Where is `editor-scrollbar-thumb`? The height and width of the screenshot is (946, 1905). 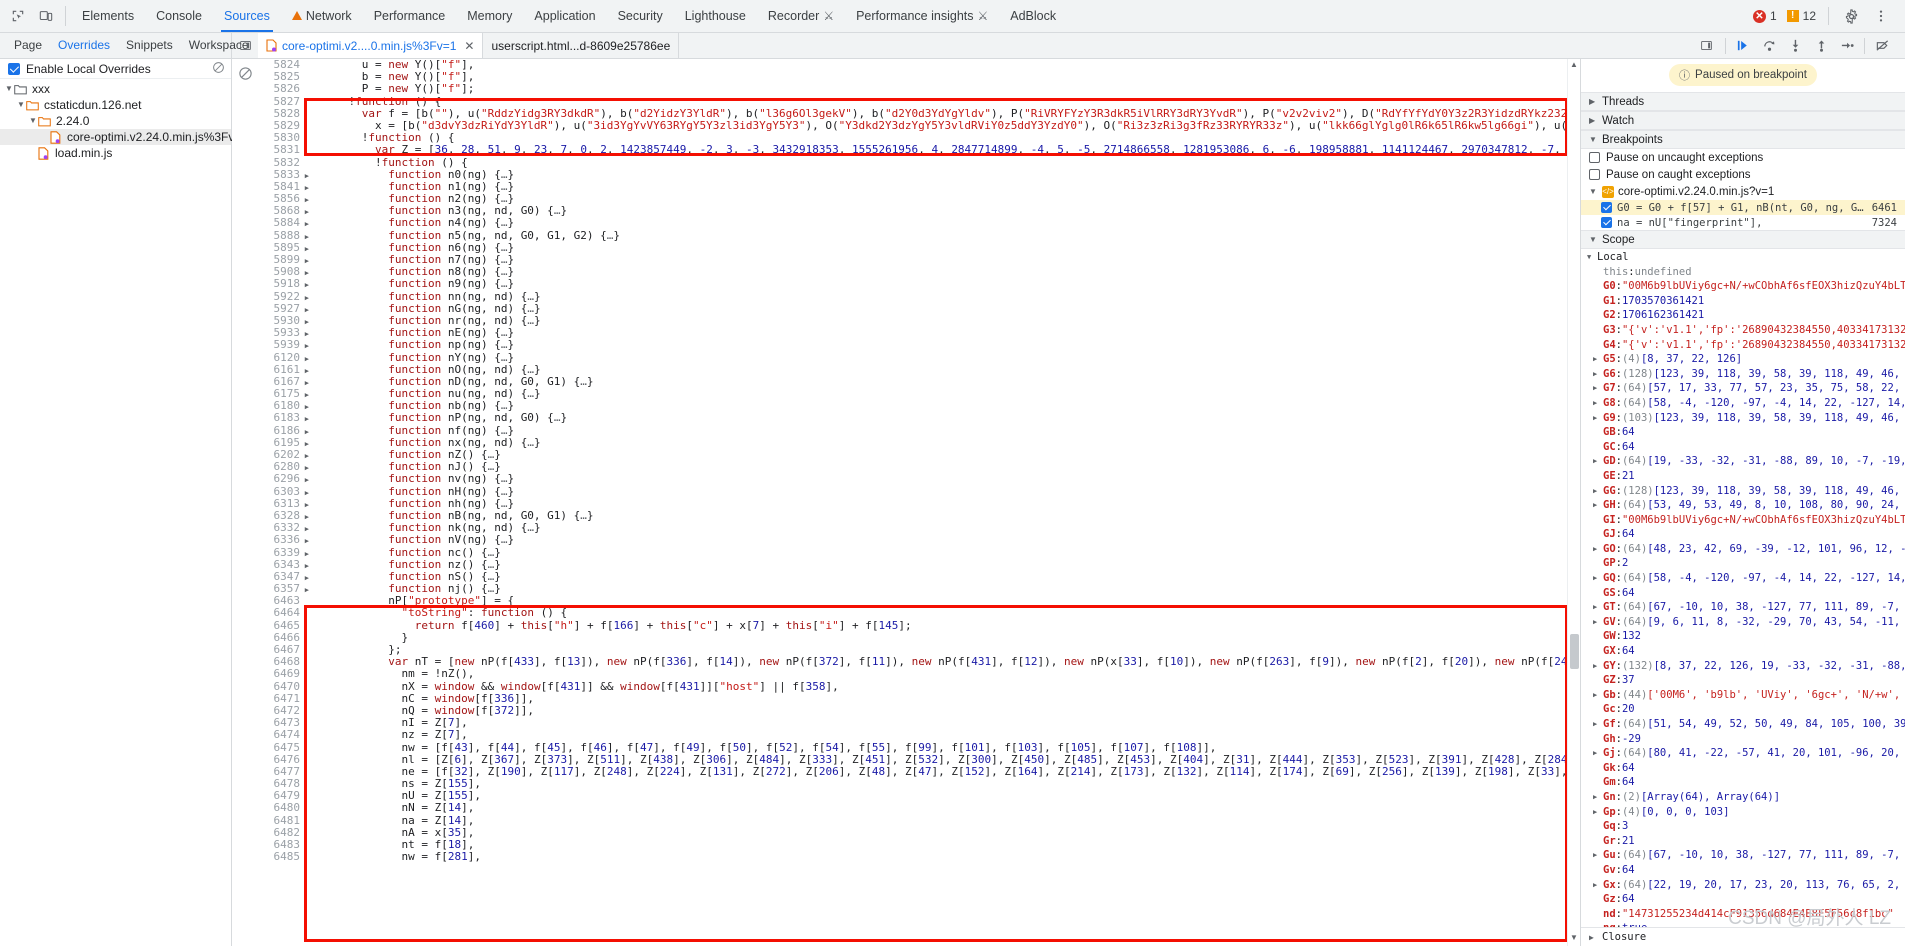
editor-scrollbar-thumb is located at coordinates (1574, 651).